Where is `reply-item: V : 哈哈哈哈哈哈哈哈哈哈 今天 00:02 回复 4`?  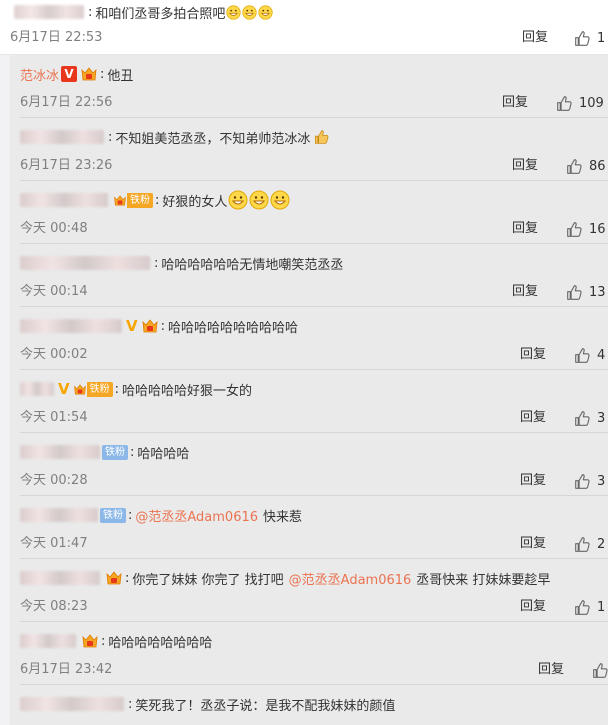 reply-item: V : 哈哈哈哈哈哈哈哈哈哈 今天 00:02 回复 4 is located at coordinates (309, 338).